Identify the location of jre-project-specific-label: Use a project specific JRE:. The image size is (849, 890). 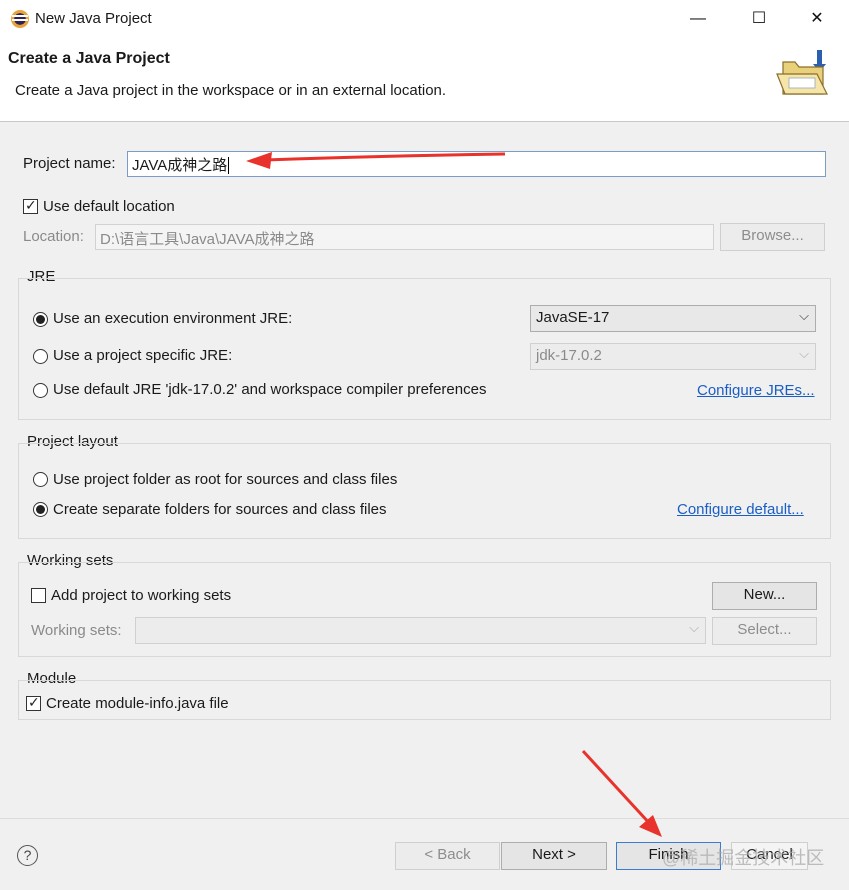
(143, 355).